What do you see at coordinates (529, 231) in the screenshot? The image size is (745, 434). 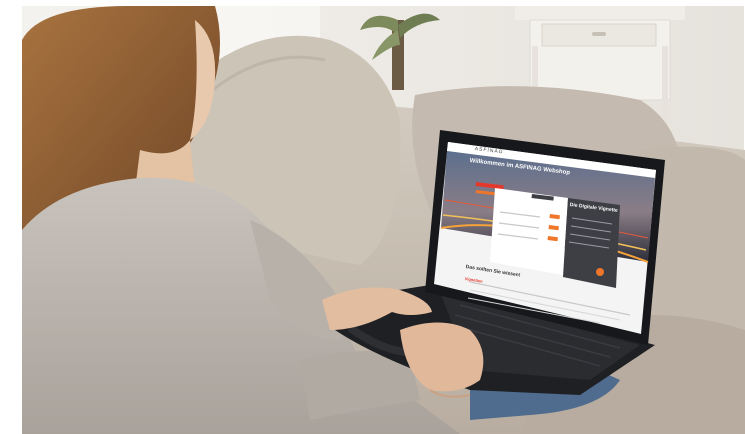 I see `product-card` at bounding box center [529, 231].